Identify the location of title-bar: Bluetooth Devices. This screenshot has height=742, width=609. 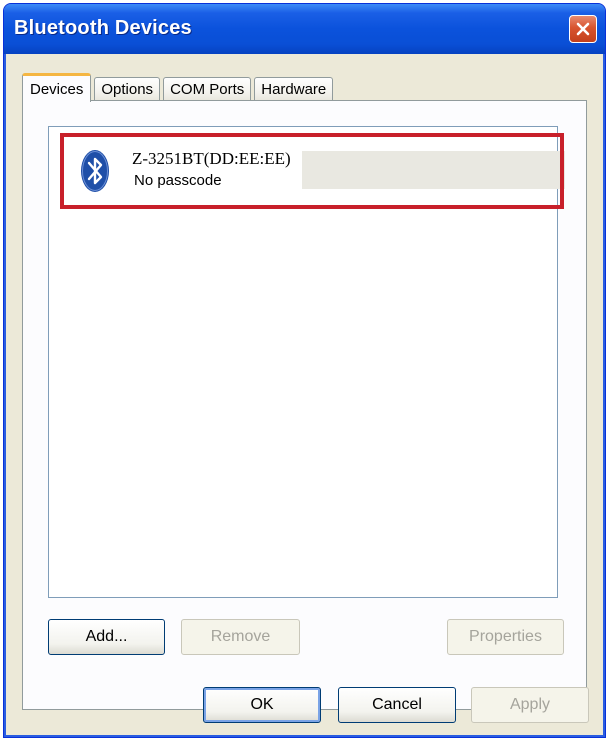
(304, 29).